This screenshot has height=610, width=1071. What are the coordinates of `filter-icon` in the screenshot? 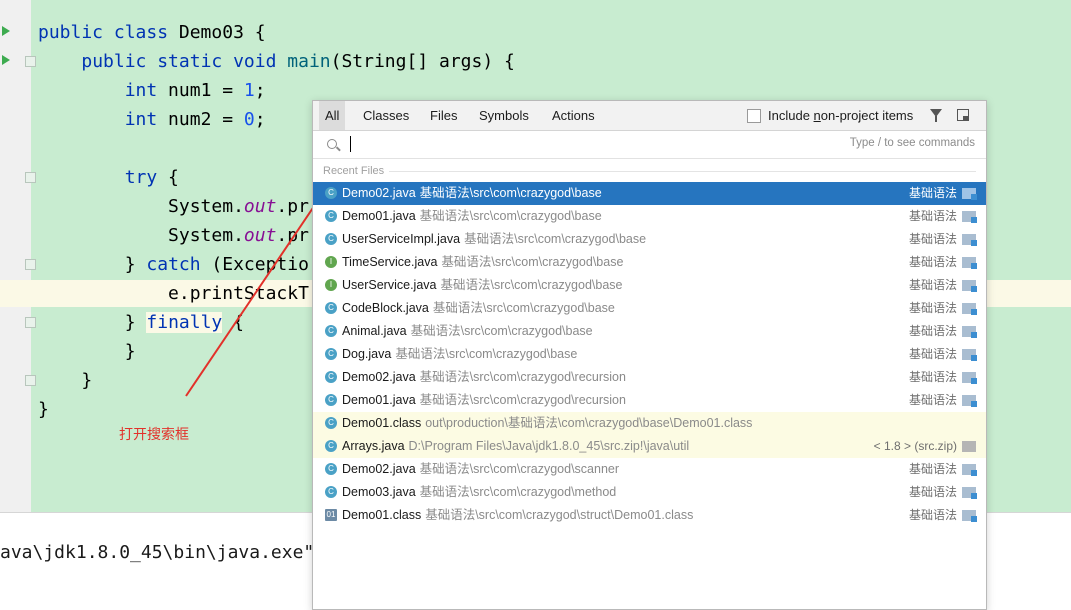 It's located at (936, 115).